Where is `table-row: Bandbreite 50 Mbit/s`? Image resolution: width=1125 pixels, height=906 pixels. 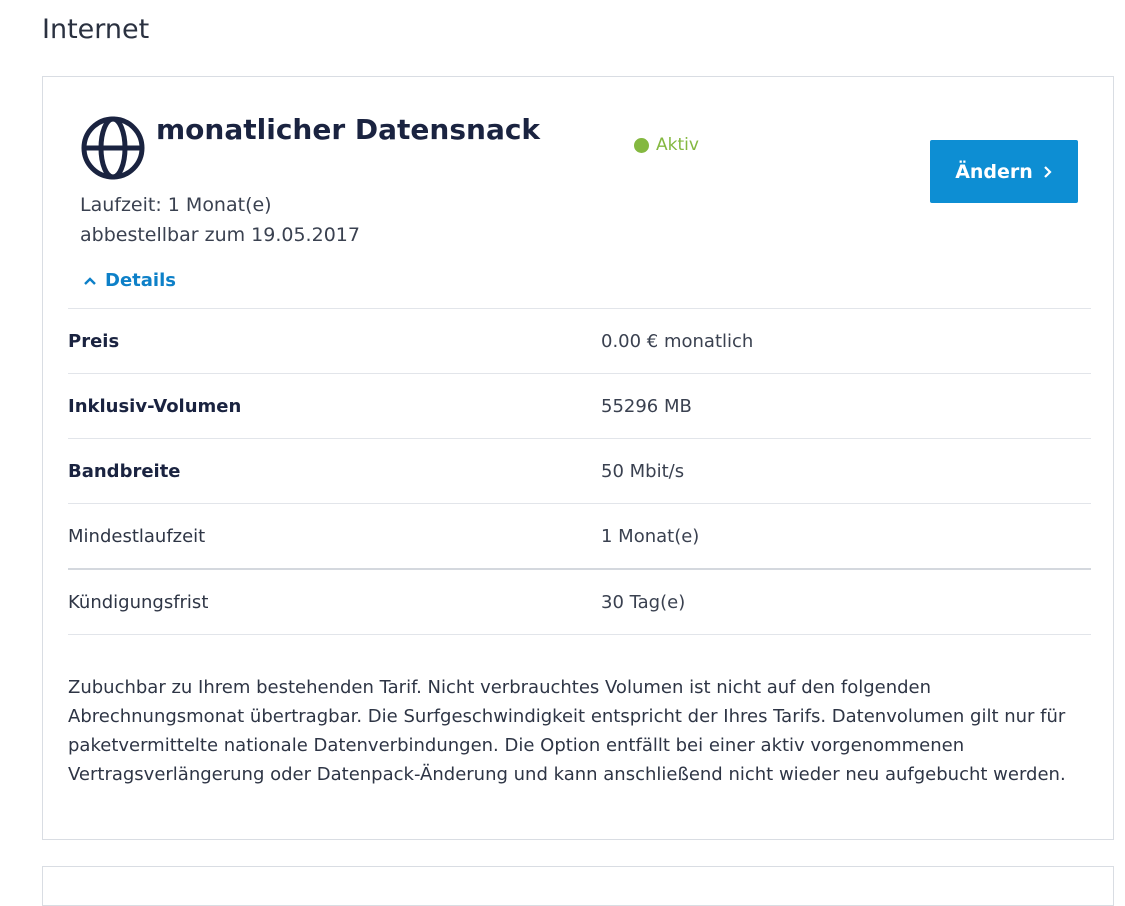
table-row: Bandbreite 50 Mbit/s is located at coordinates (579, 471).